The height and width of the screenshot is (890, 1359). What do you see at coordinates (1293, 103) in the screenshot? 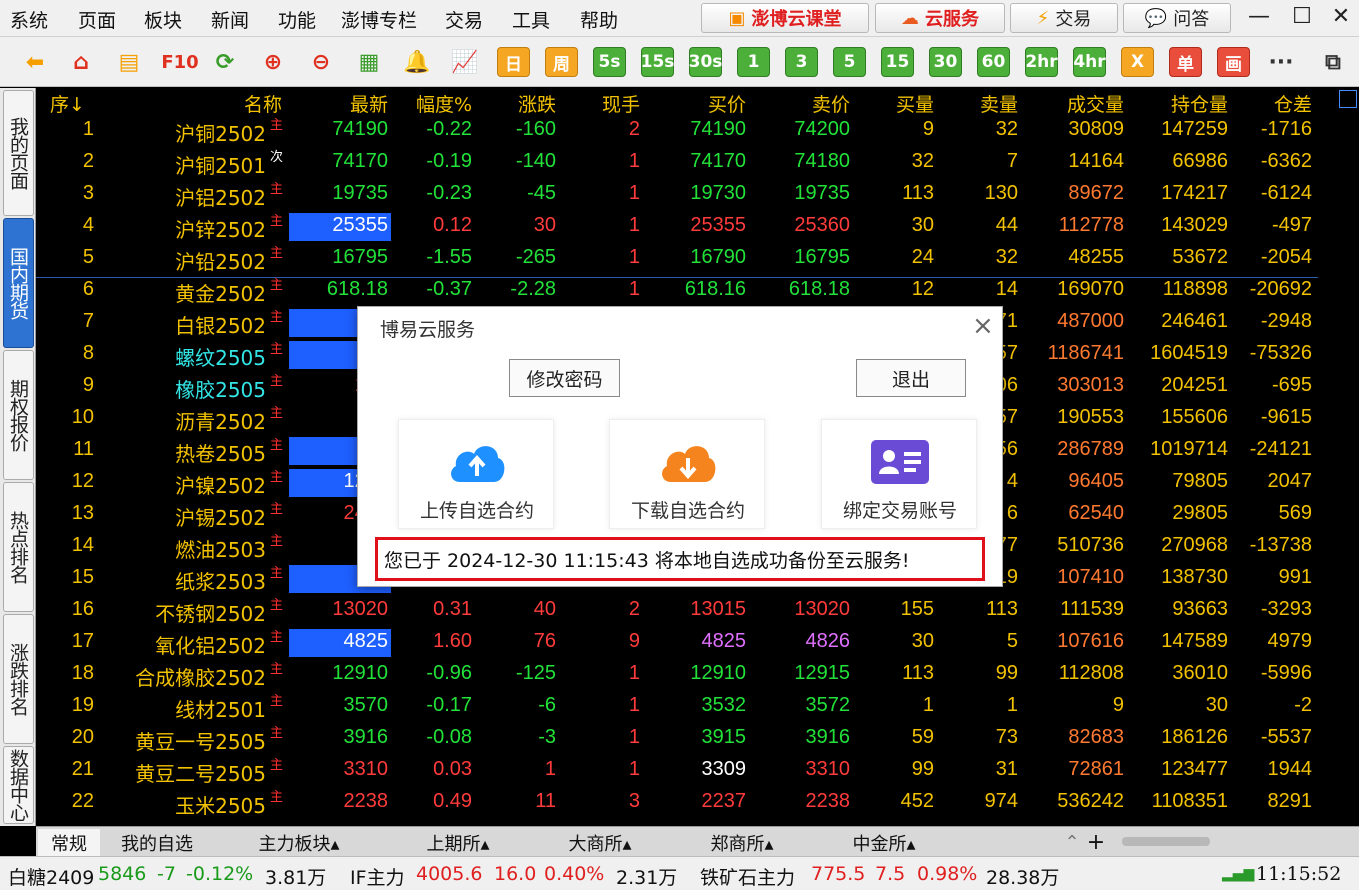
I see `header-oi-change: 仓差` at bounding box center [1293, 103].